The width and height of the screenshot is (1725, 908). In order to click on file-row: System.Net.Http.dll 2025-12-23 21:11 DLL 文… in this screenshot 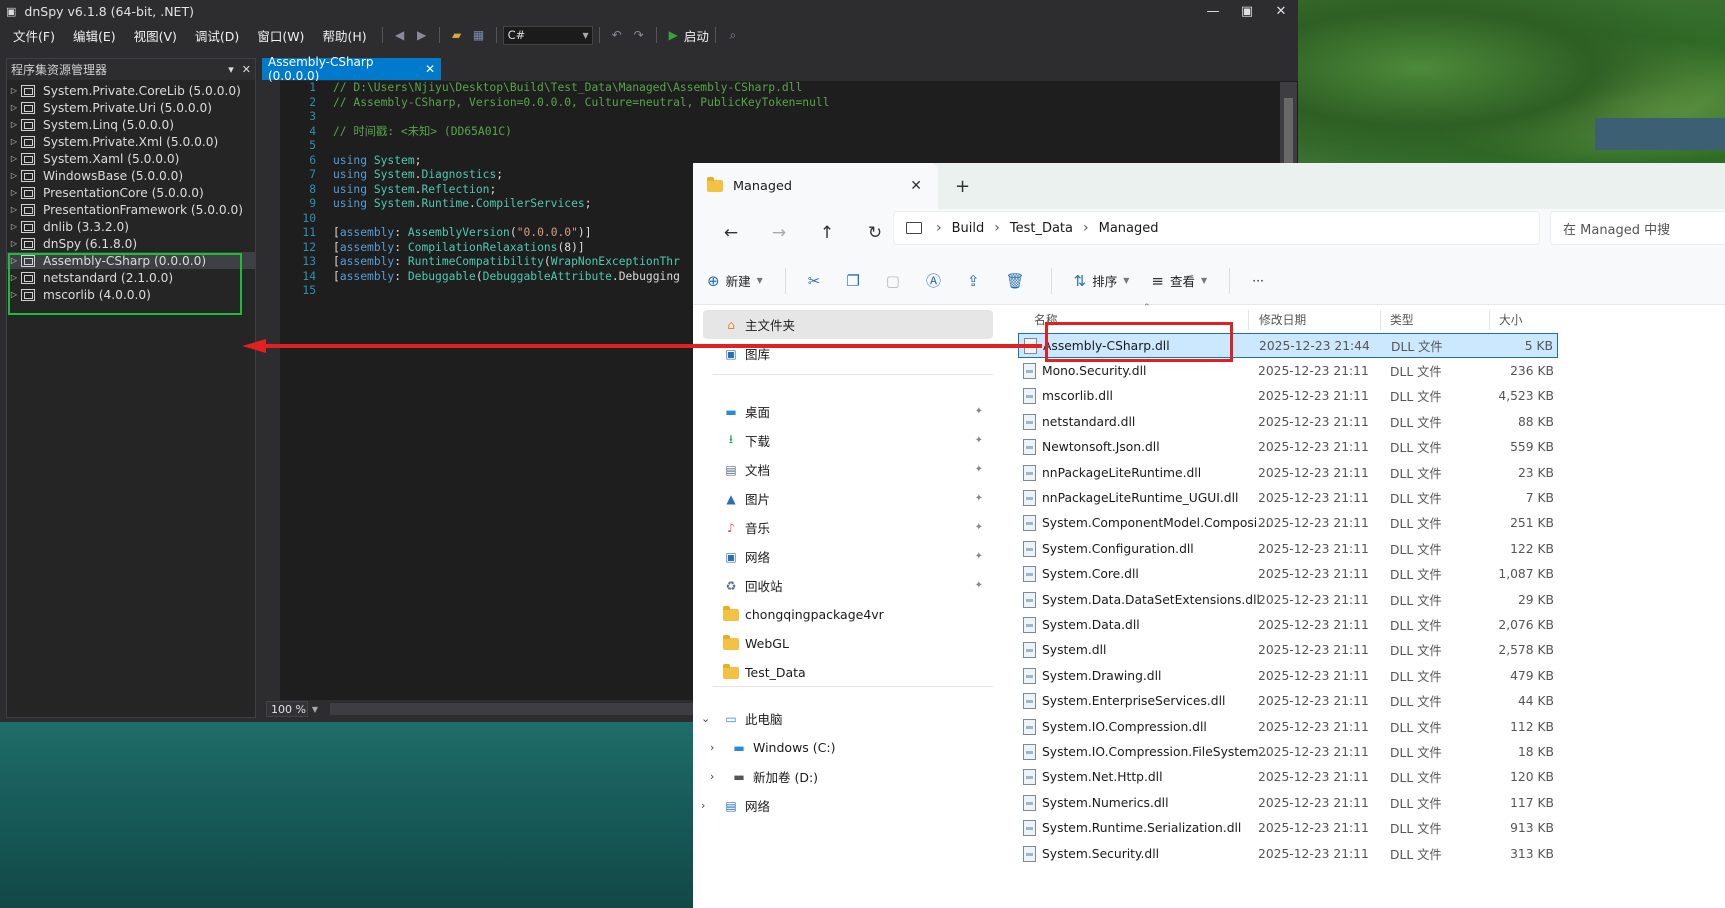, I will do `click(1288, 777)`.